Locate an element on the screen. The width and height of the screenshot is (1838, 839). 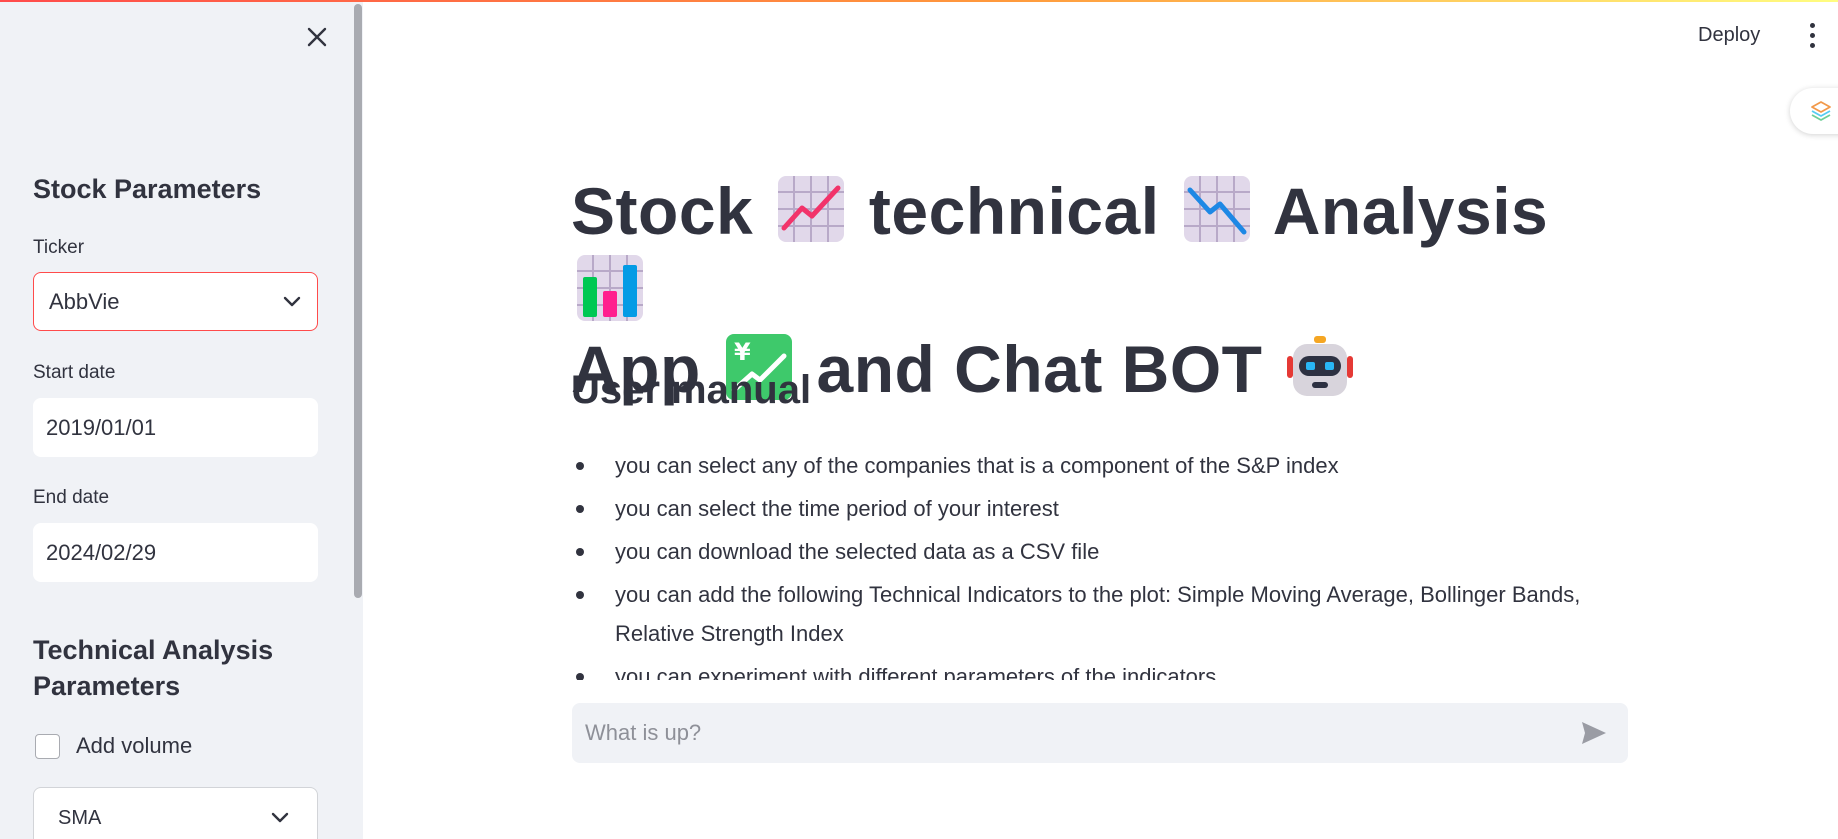
start-date-label: Start date is located at coordinates (74, 372).